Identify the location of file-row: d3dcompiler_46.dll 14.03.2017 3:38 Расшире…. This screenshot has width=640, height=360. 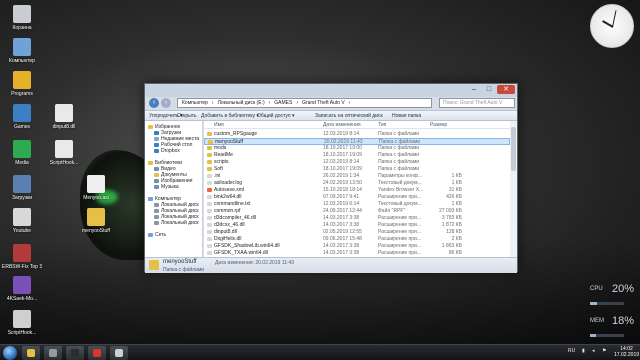
(357, 218).